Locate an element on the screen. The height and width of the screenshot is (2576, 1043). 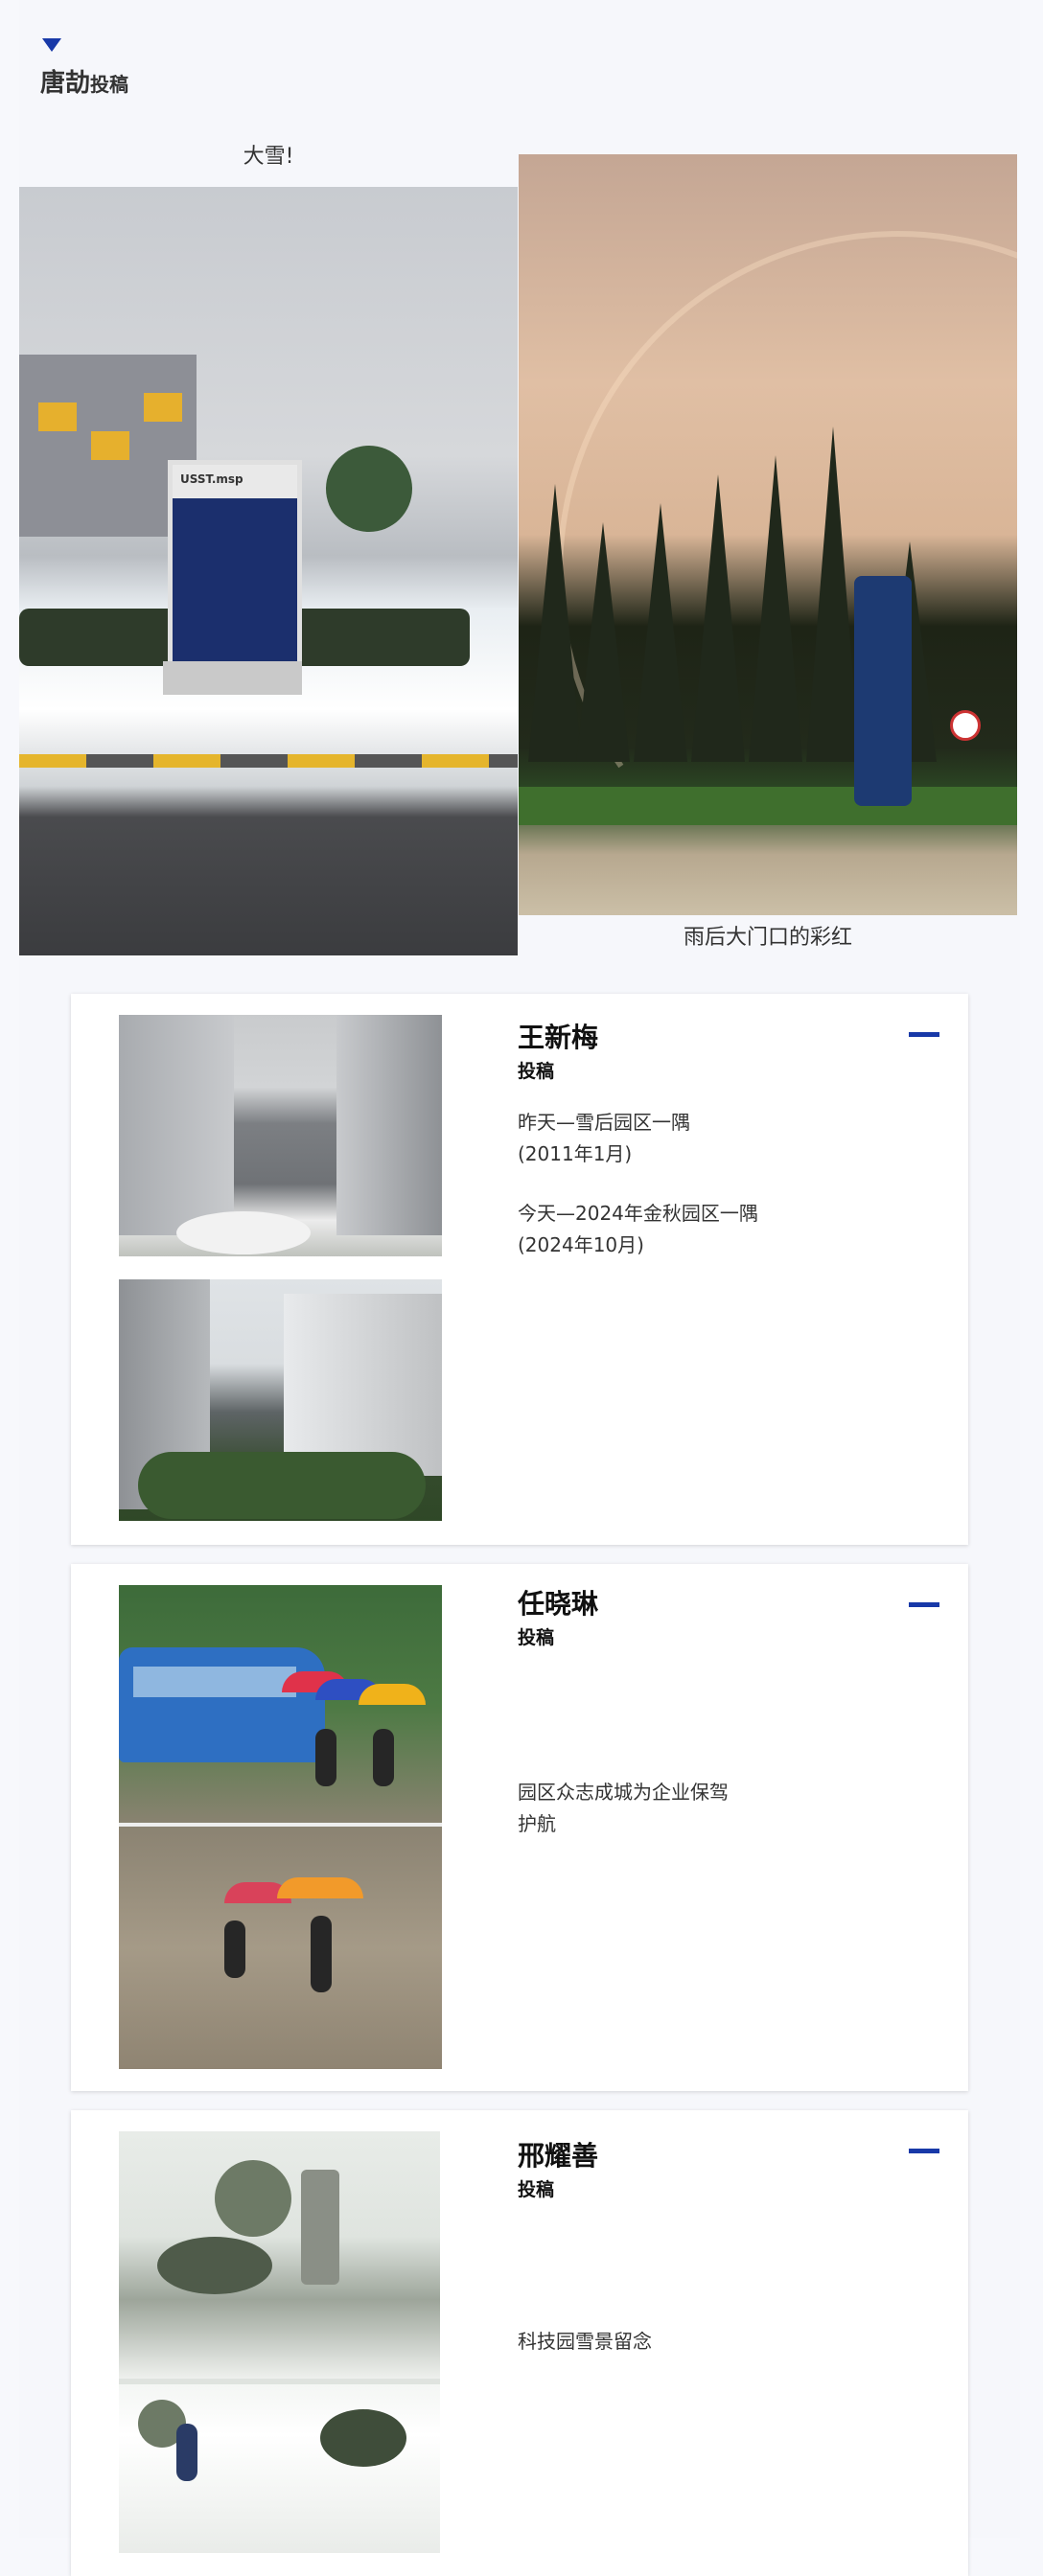
caption-snow: 大雪! is located at coordinates (268, 157).